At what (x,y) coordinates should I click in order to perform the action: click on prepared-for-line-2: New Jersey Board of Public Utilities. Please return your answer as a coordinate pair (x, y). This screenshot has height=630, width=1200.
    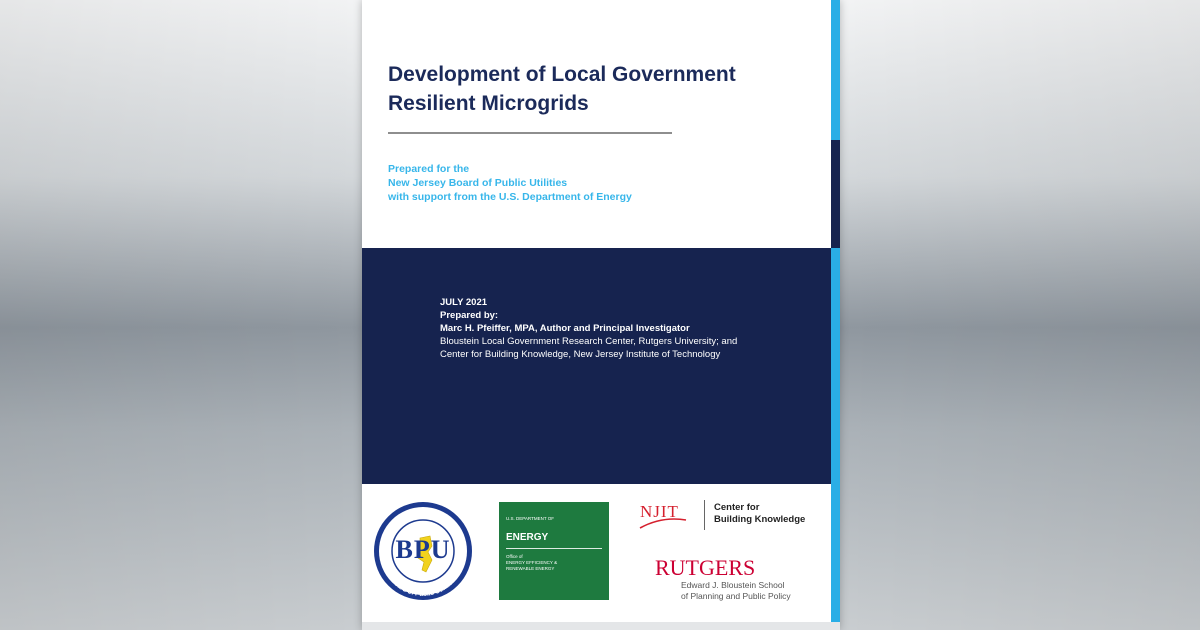
    Looking at the image, I should click on (478, 183).